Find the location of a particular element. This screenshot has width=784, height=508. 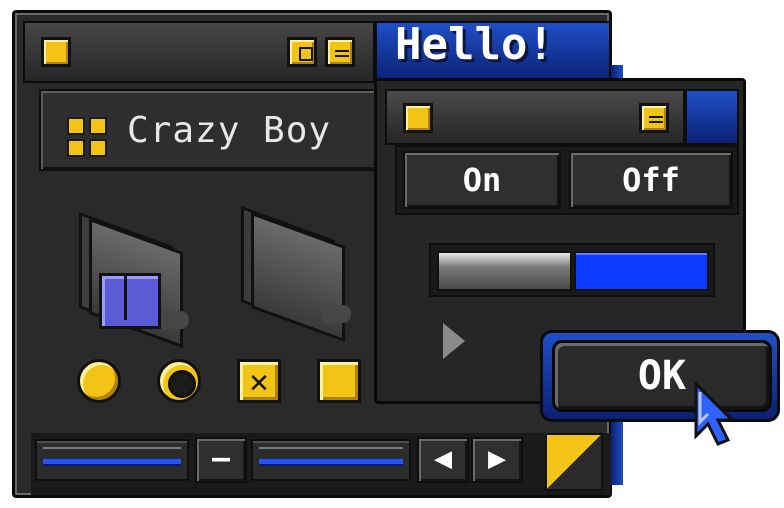

dialog-close-icon is located at coordinates (418, 118).